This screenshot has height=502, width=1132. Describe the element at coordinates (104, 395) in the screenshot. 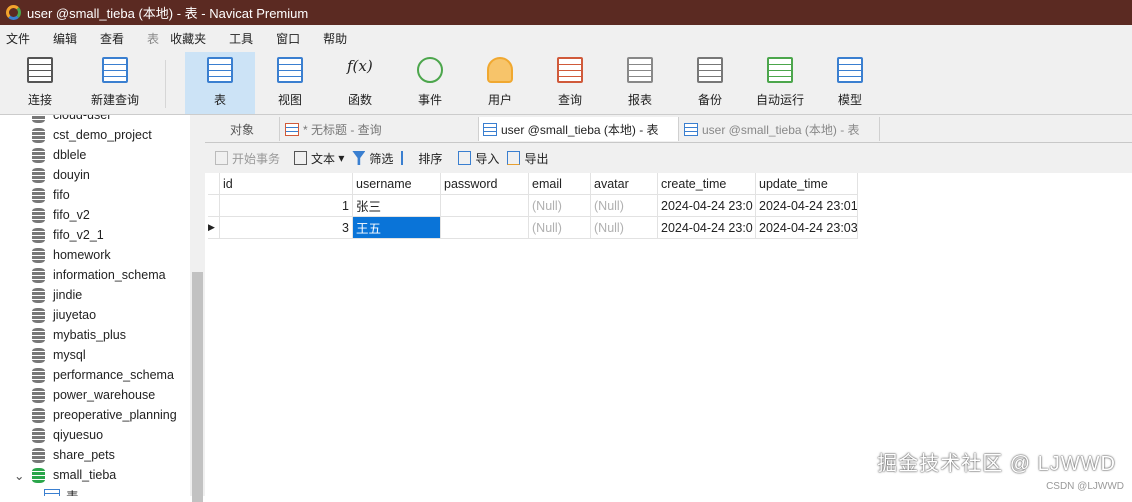

I see `database-name: power_warehouse` at that location.